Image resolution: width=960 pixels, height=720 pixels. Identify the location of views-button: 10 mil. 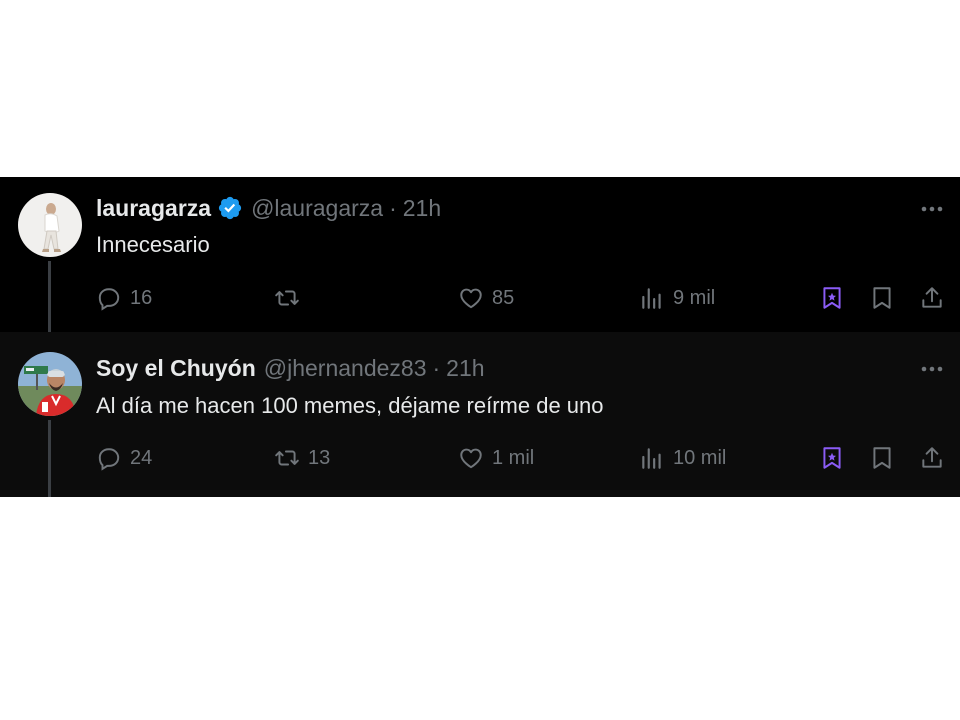
(682, 458).